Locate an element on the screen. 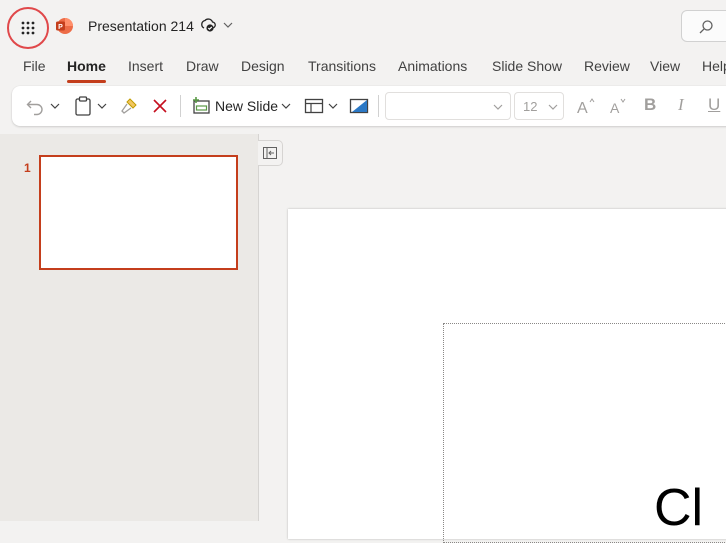  italic-button: I is located at coordinates (681, 105).